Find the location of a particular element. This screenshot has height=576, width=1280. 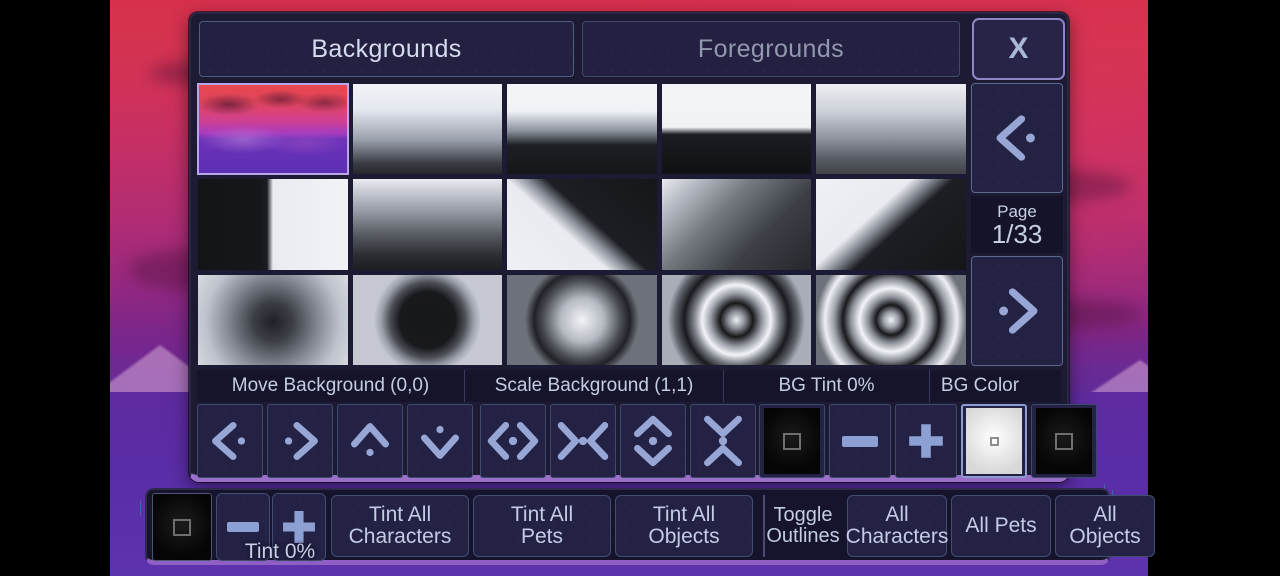

tint-all-objects-button: Tint All Objects is located at coordinates (684, 526).